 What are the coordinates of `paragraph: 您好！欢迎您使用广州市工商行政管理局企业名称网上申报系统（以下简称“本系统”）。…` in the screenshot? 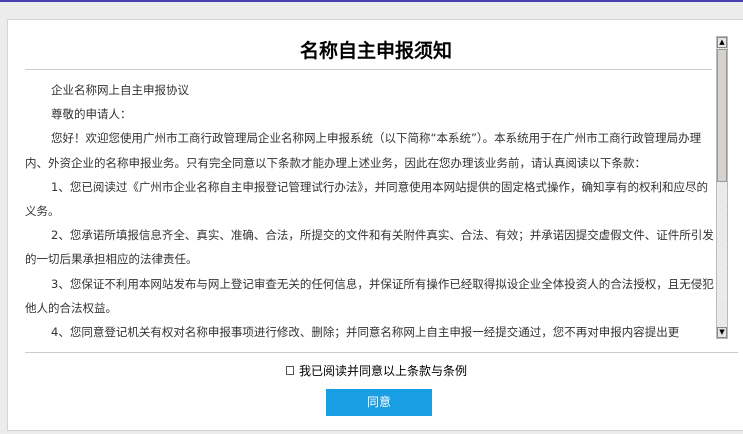 It's located at (363, 150).